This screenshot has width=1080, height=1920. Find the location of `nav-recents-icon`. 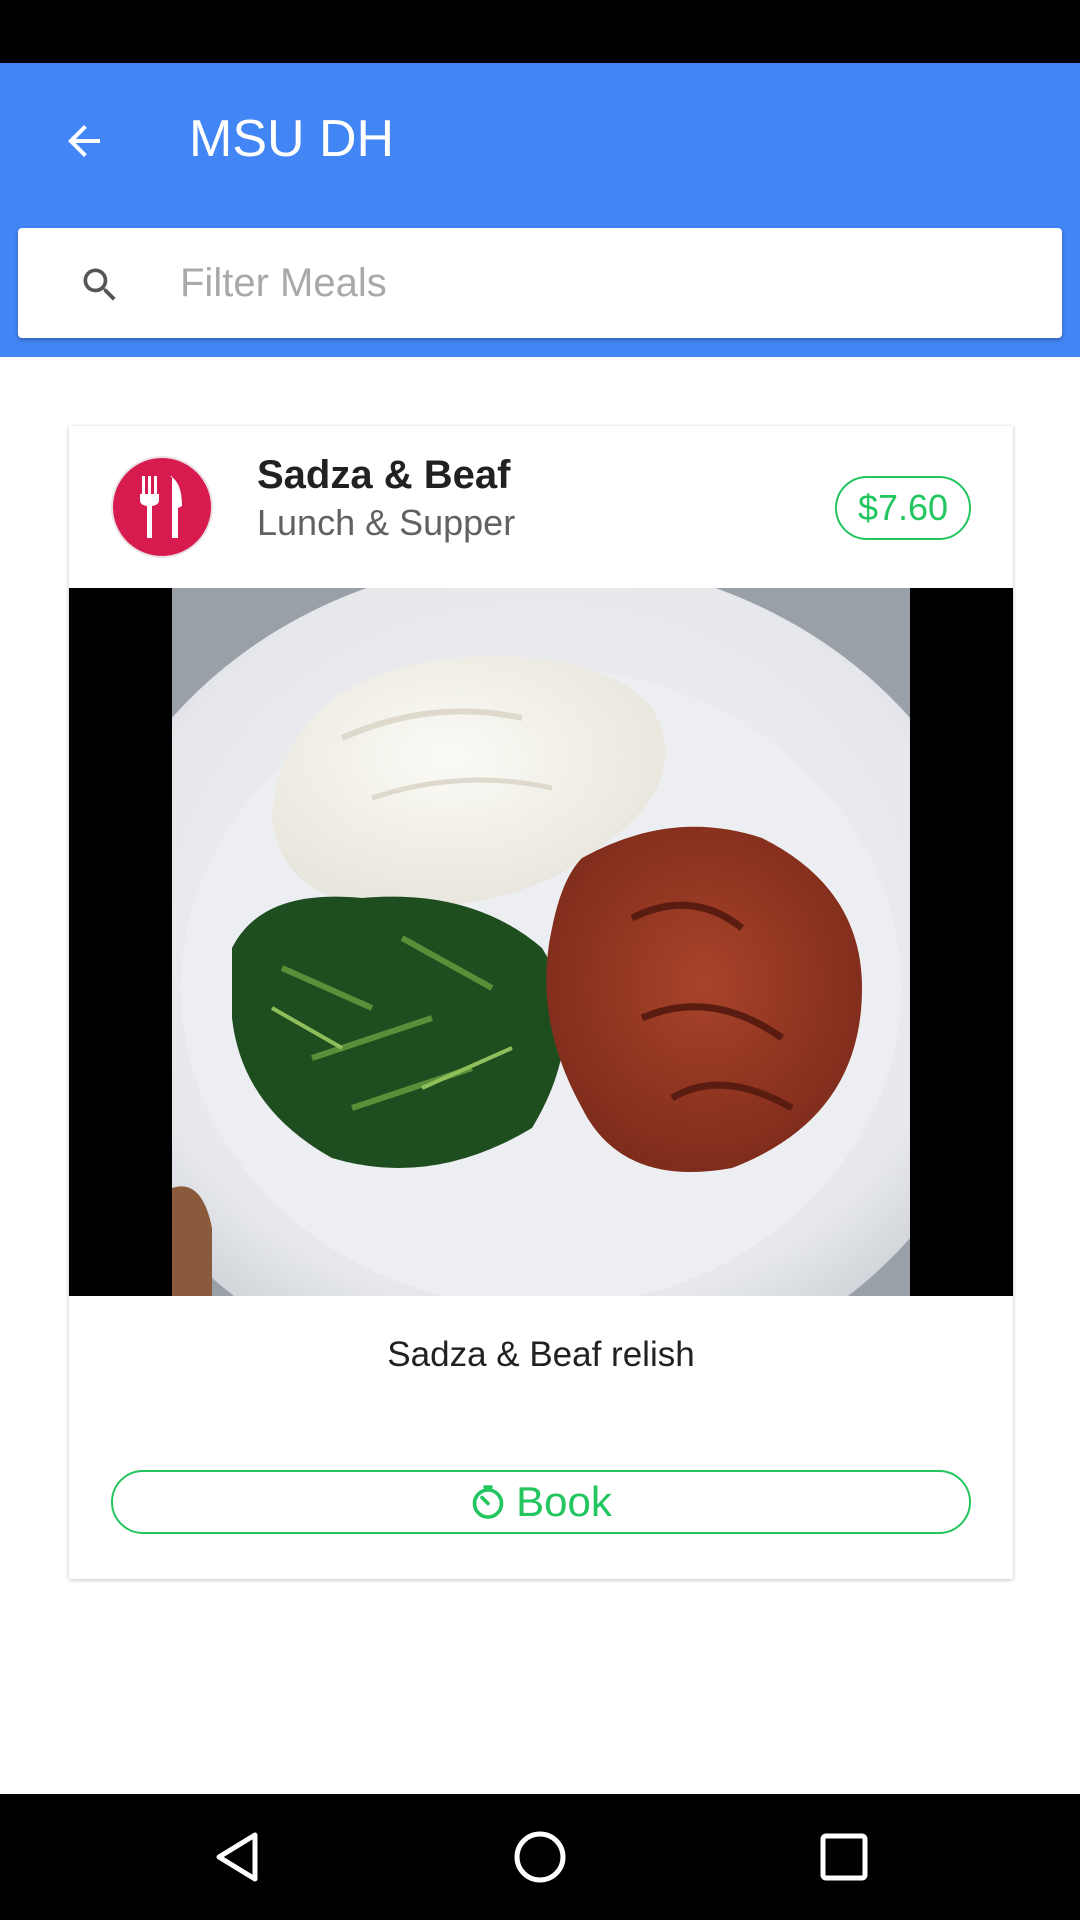

nav-recents-icon is located at coordinates (844, 1857).